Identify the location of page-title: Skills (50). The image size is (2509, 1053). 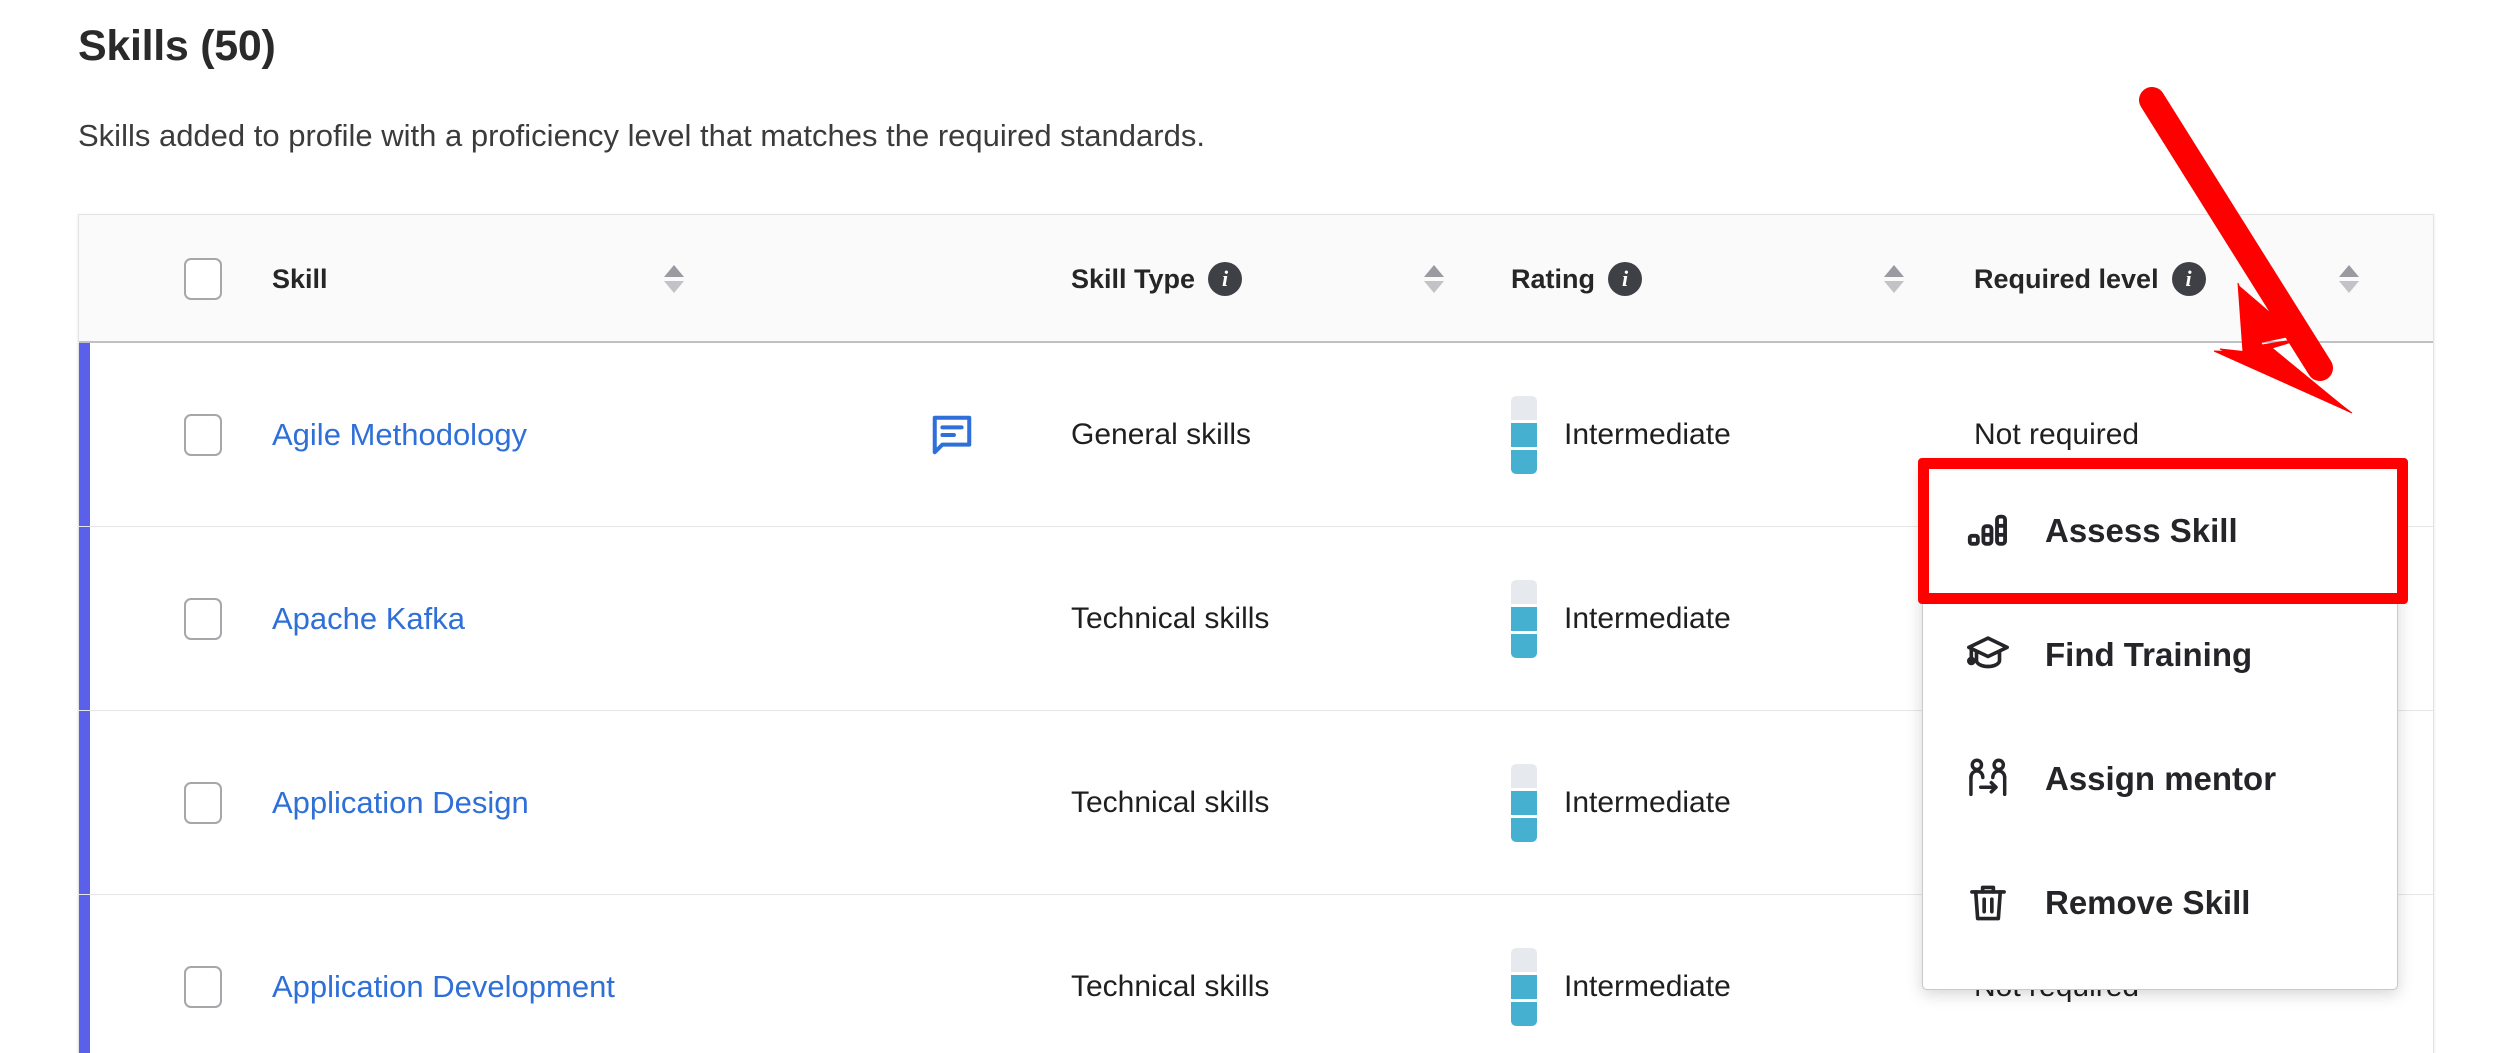
(177, 46).